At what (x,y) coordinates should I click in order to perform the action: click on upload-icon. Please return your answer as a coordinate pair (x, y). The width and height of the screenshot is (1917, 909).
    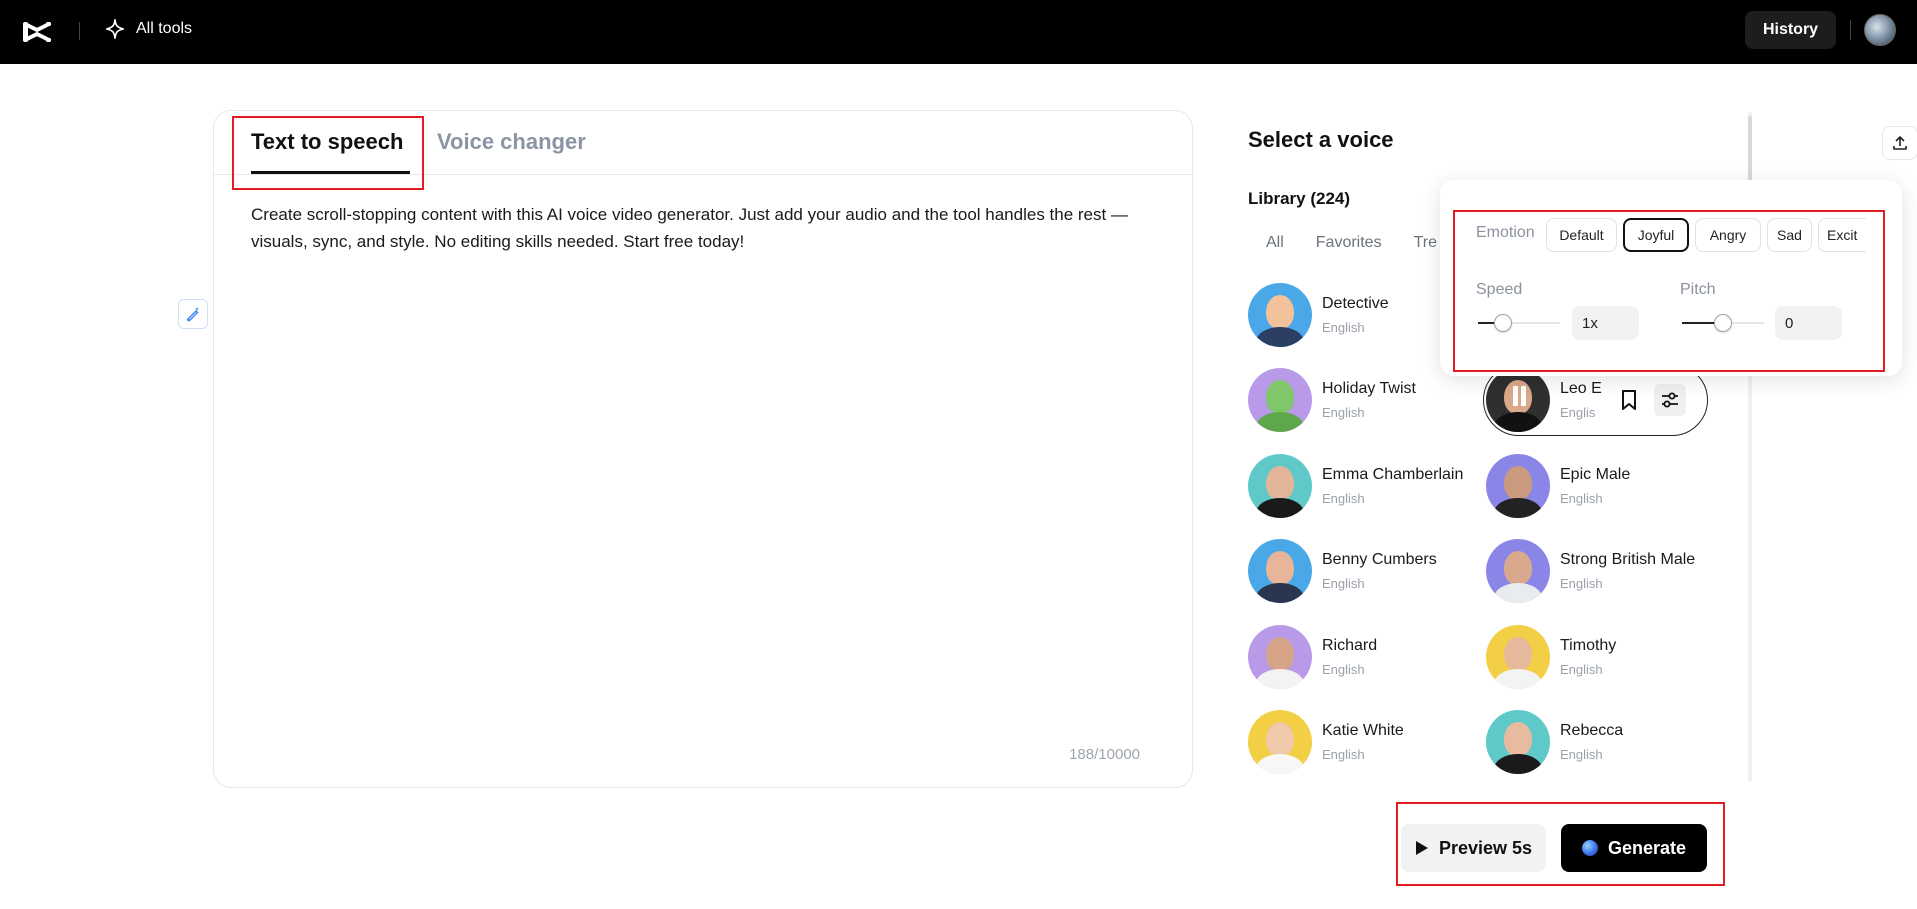
    Looking at the image, I should click on (1900, 143).